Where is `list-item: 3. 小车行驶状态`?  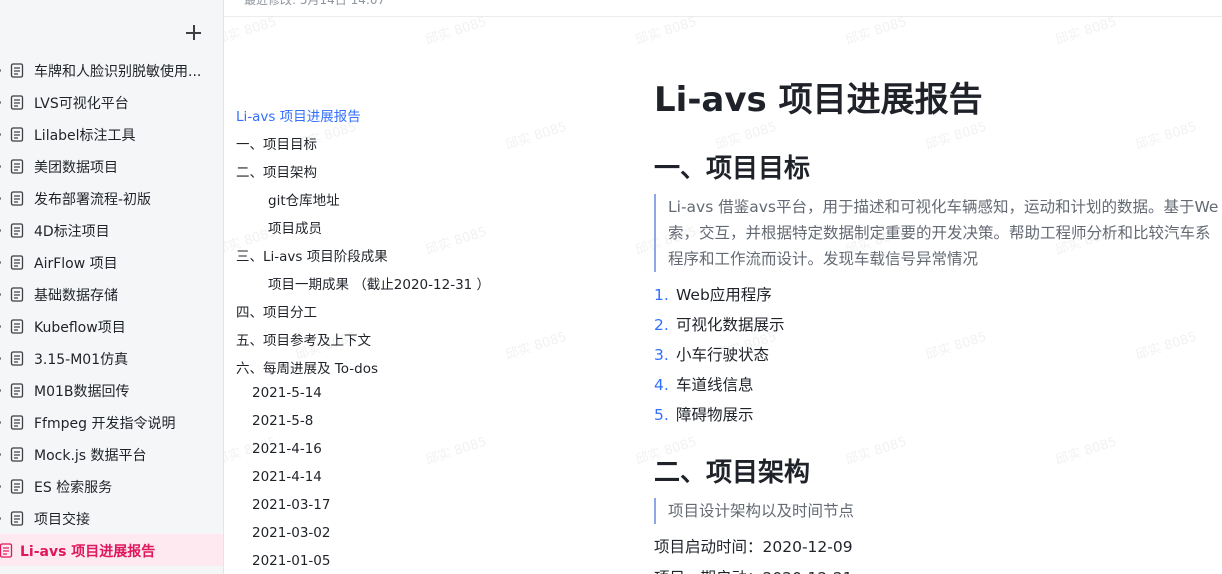 list-item: 3. 小车行驶状态 is located at coordinates (712, 355).